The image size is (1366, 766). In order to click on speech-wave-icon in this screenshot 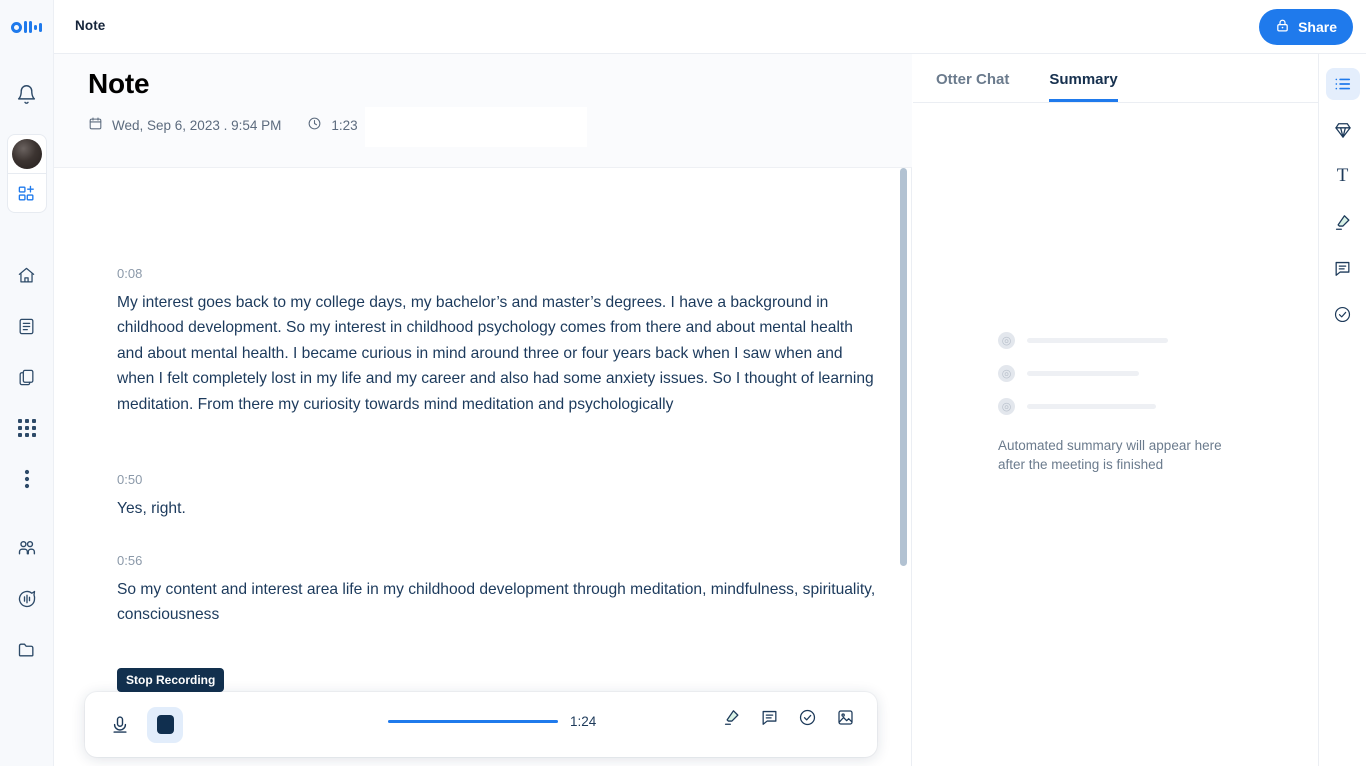, I will do `click(27, 599)`.